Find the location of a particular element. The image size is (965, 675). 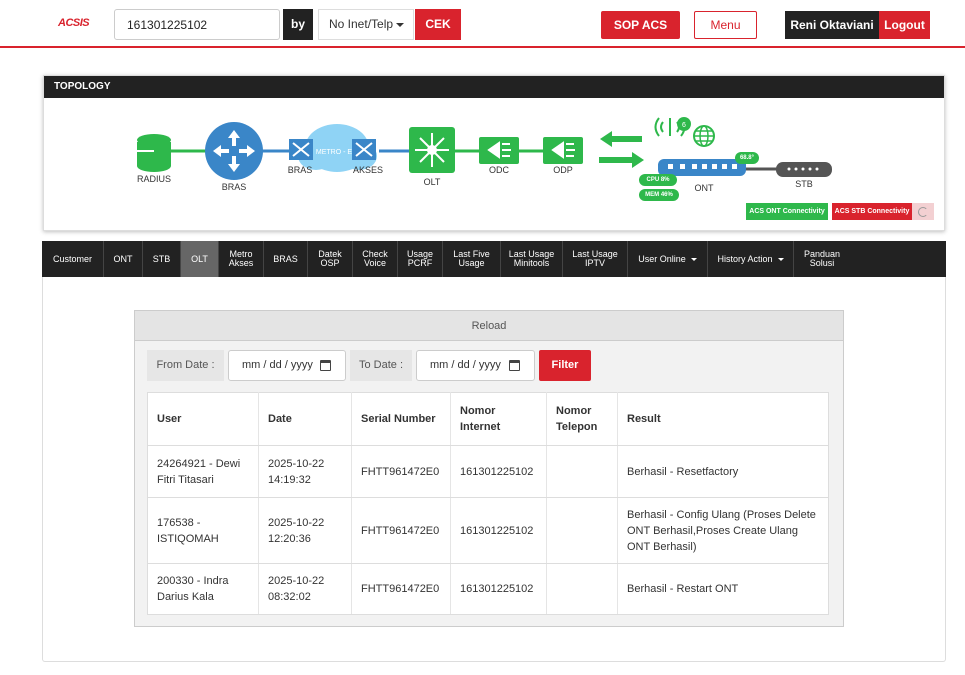

globe-icon is located at coordinates (704, 136).